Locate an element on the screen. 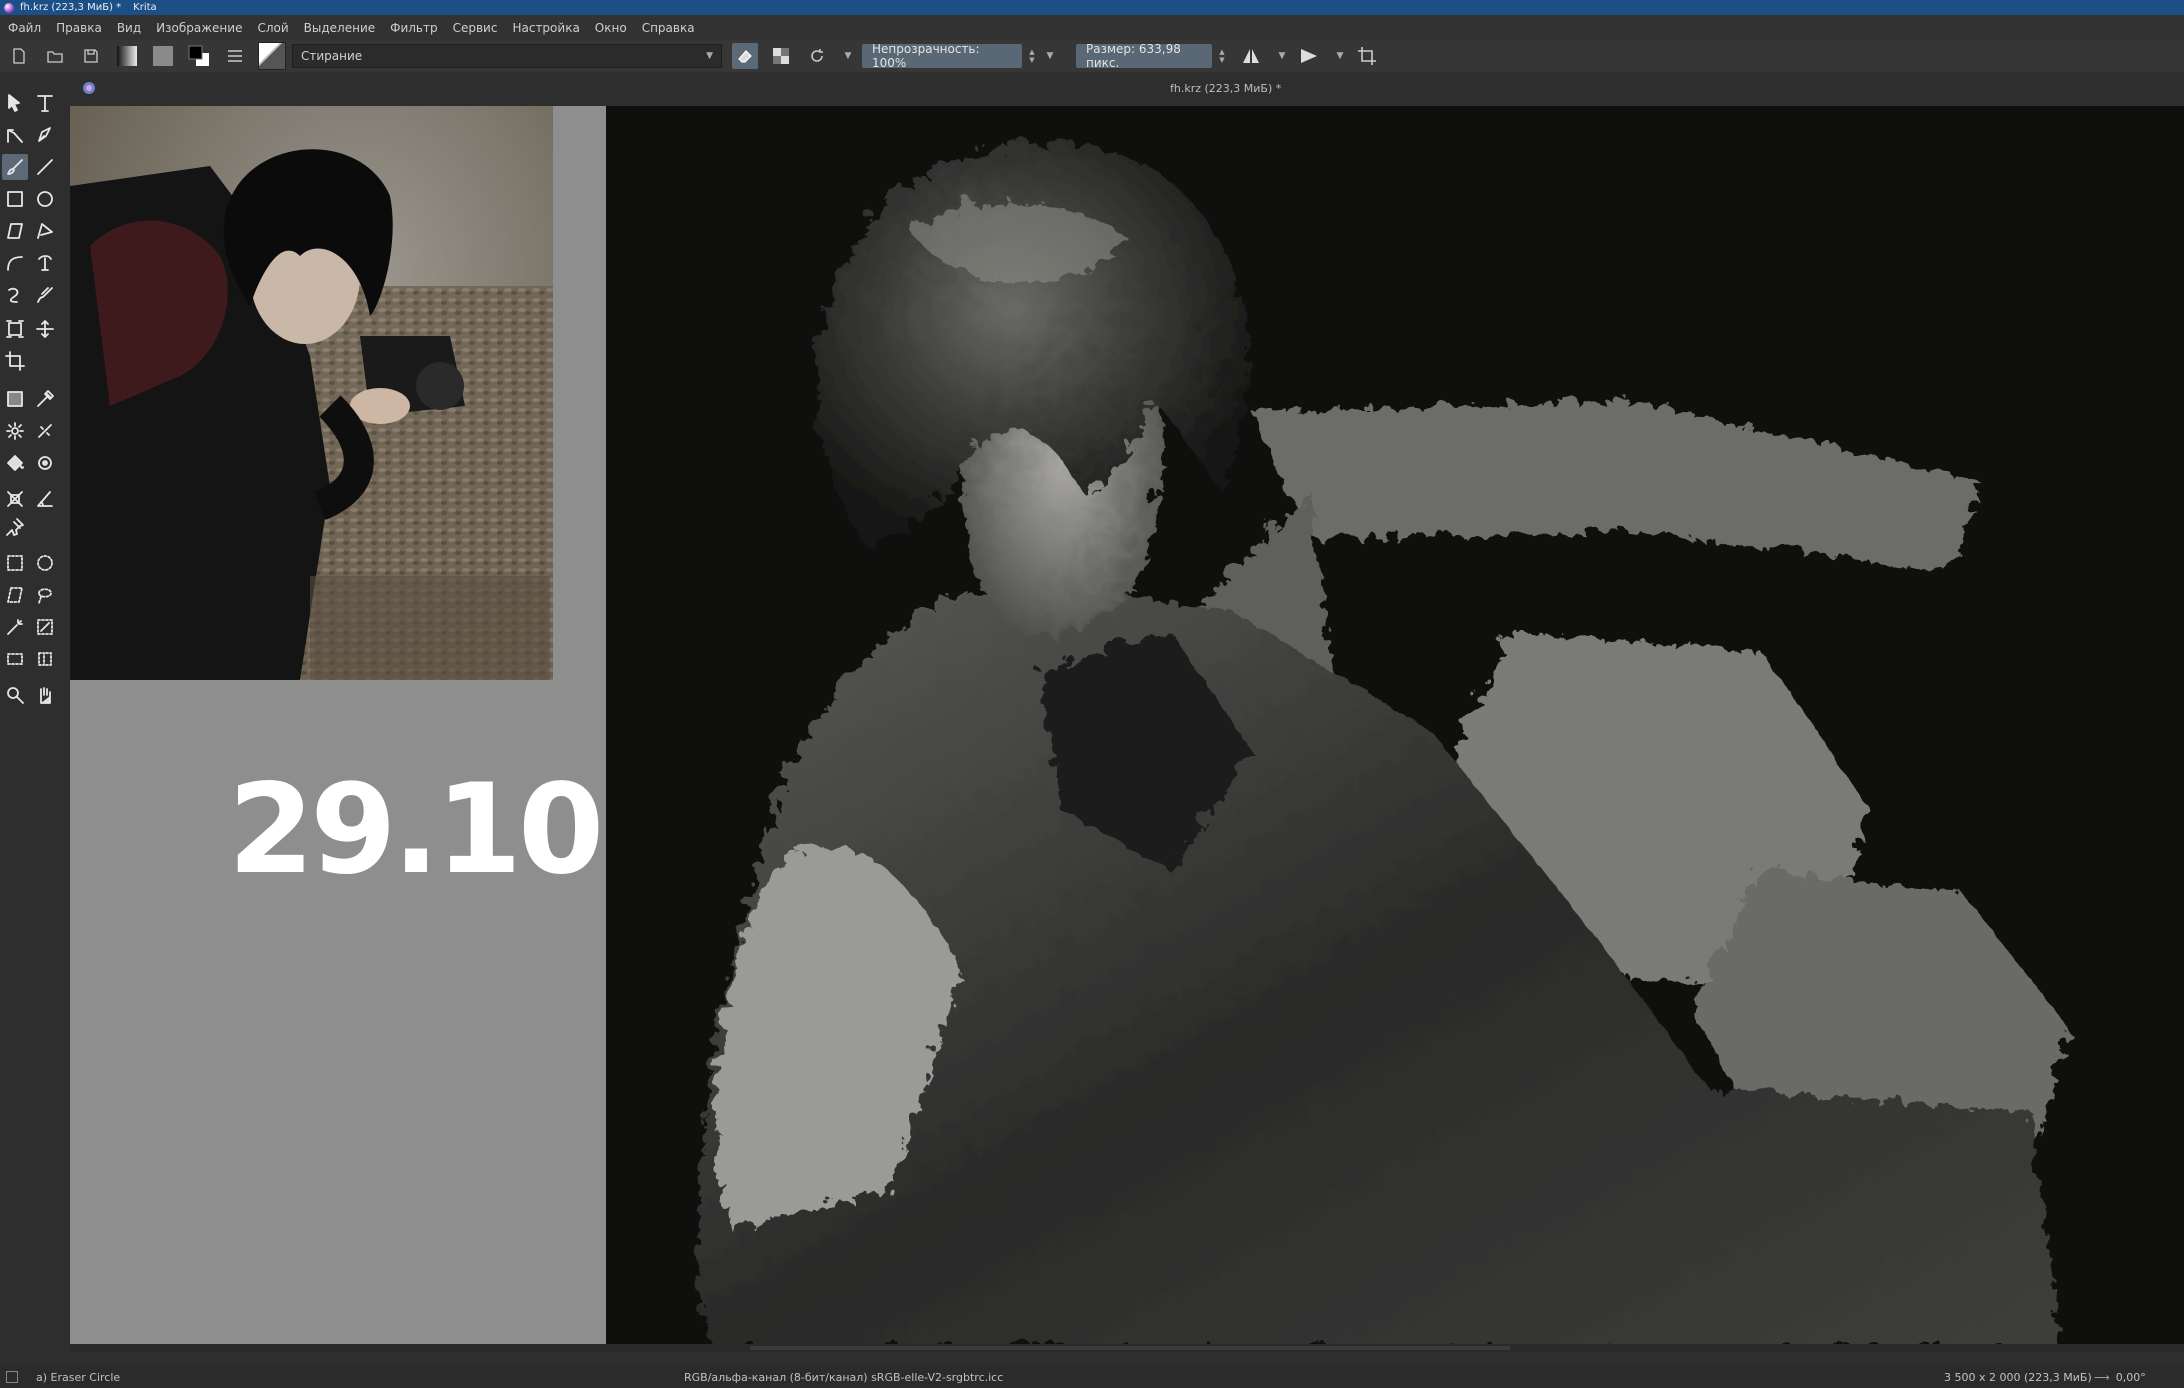  freehand-path-tool is located at coordinates (45, 263).